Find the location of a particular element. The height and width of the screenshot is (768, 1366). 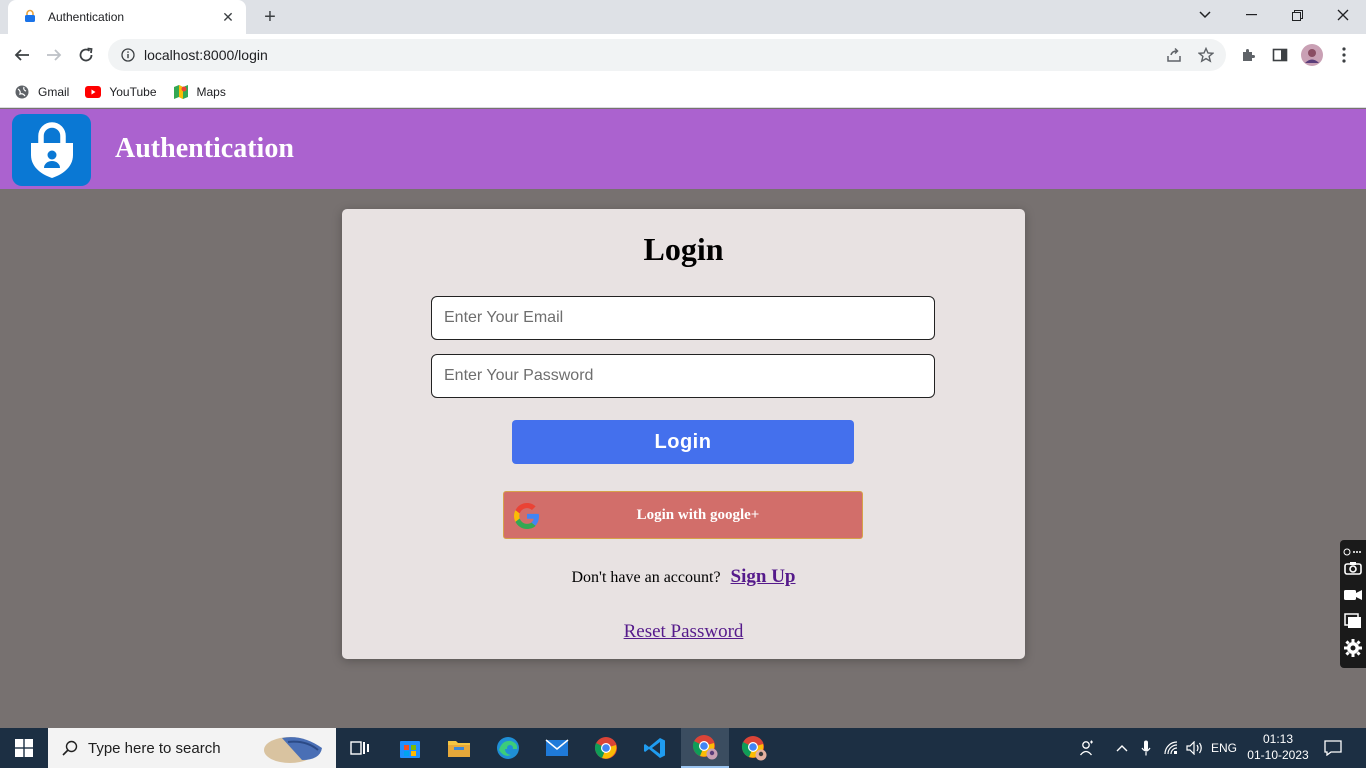

browser-tab-bar: Authentication ✕ + is located at coordinates (683, 17).